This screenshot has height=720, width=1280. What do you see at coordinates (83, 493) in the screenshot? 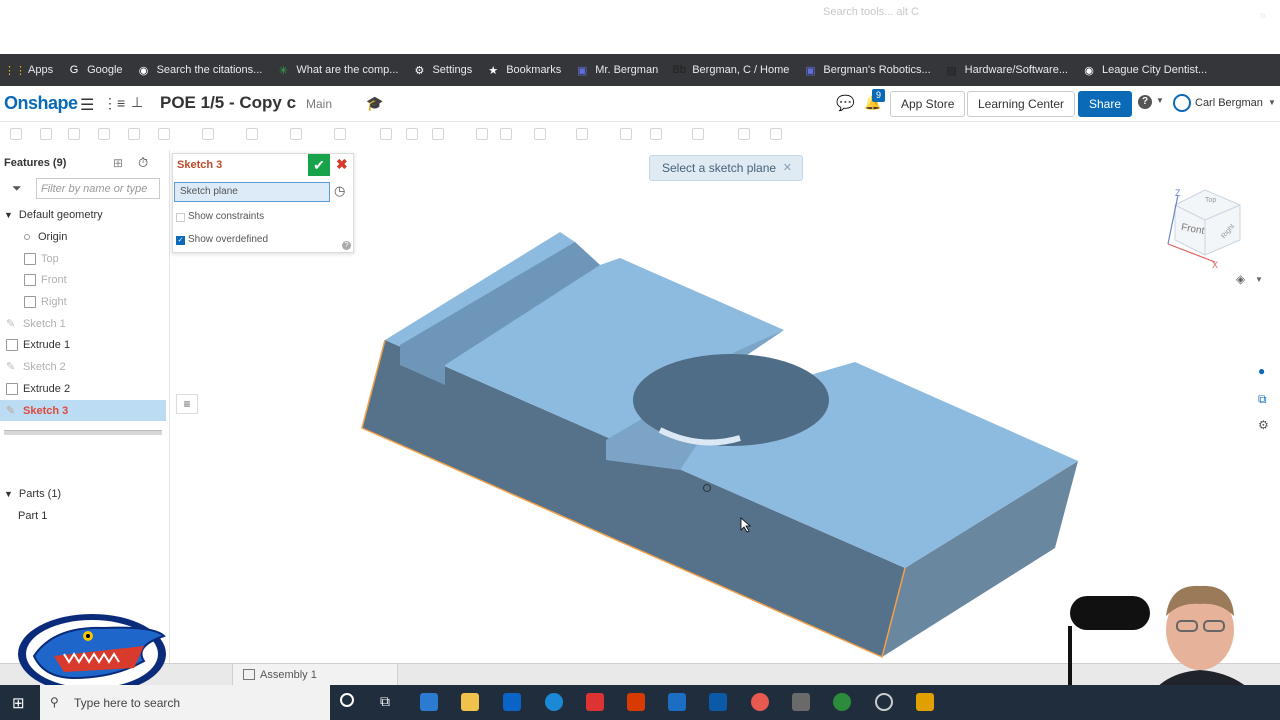
I see `parts-folder: ▼ Parts (1)` at bounding box center [83, 493].